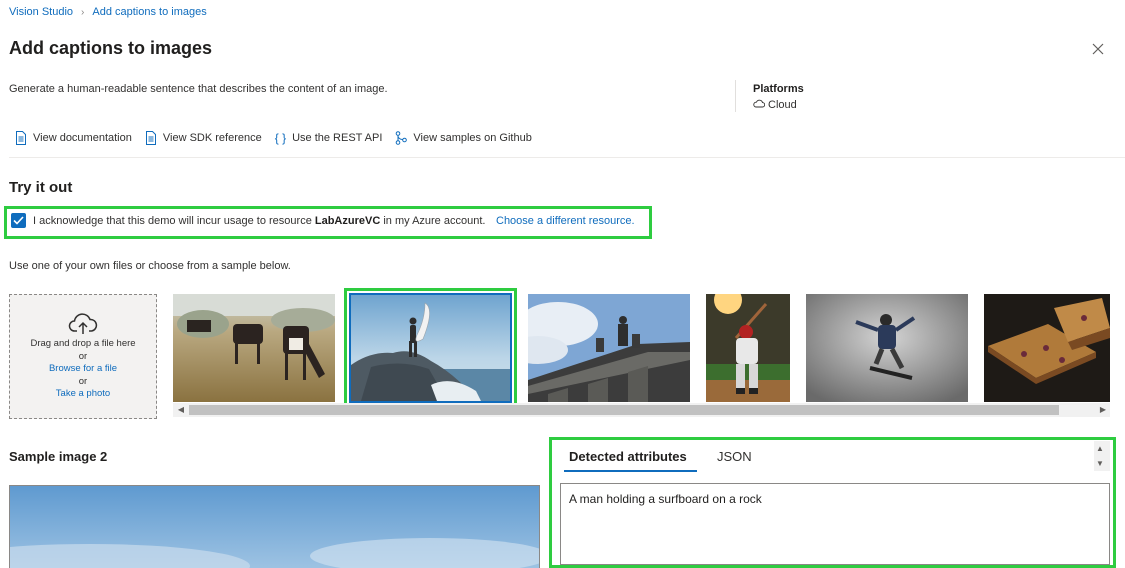 This screenshot has height=568, width=1125. I want to click on checkmark-icon, so click(18, 220).